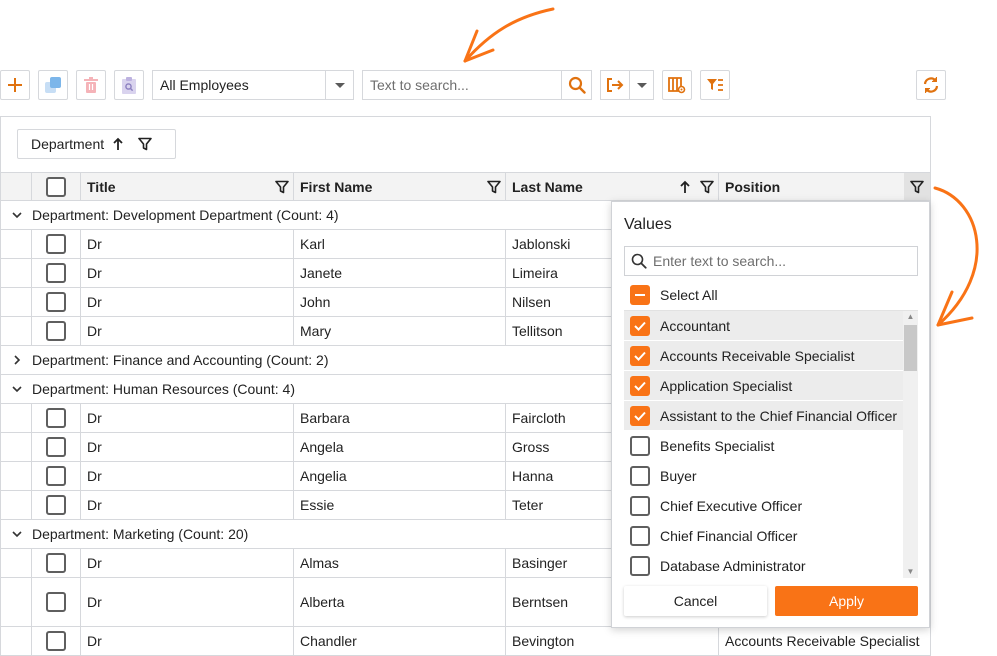 The height and width of the screenshot is (656, 997). Describe the element at coordinates (763, 564) in the screenshot. I see `filter-value-item: Database Administrator` at that location.